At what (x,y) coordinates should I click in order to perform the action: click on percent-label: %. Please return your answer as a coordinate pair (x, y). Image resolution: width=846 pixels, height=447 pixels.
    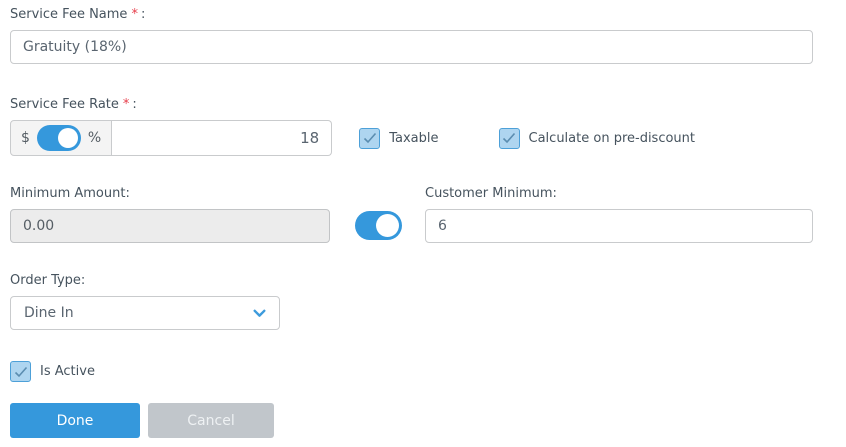
    Looking at the image, I should click on (94, 138).